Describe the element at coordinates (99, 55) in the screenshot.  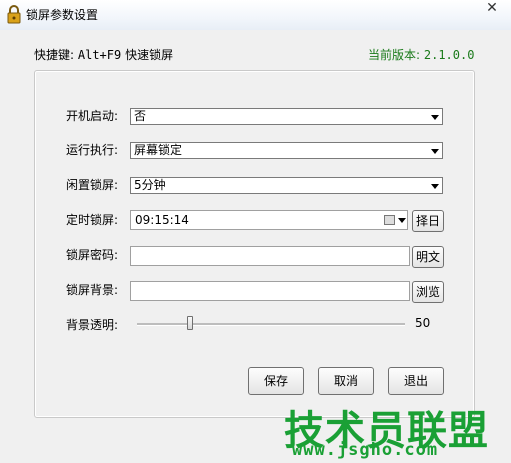
I see `hotkey-keys: Alt+F9` at that location.